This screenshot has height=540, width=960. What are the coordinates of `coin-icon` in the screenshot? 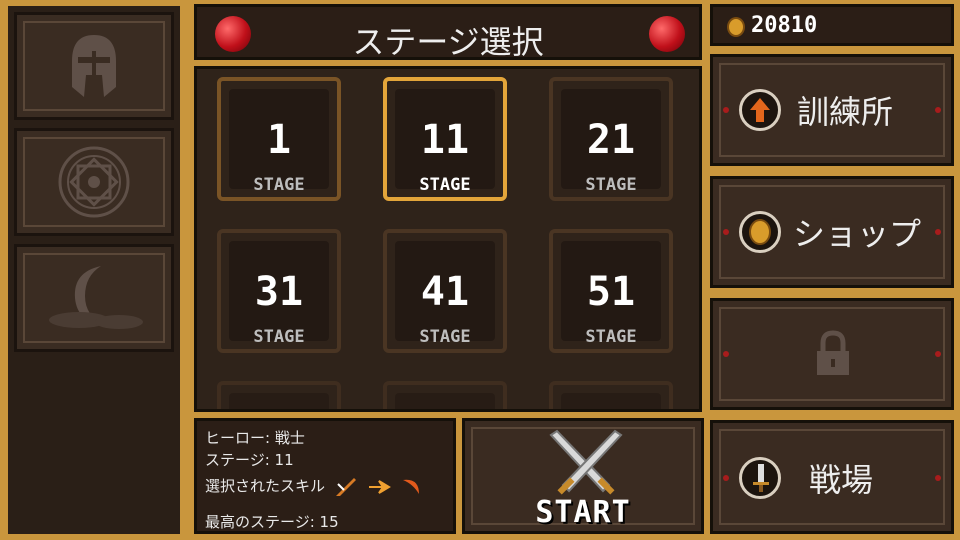 It's located at (760, 232).